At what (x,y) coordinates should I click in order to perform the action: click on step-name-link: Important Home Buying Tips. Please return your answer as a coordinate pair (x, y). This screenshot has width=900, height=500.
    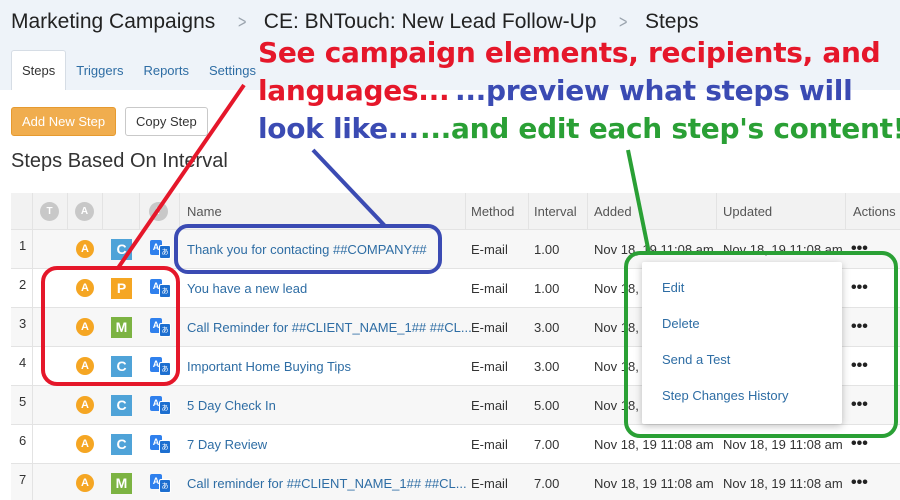
    Looking at the image, I should click on (269, 366).